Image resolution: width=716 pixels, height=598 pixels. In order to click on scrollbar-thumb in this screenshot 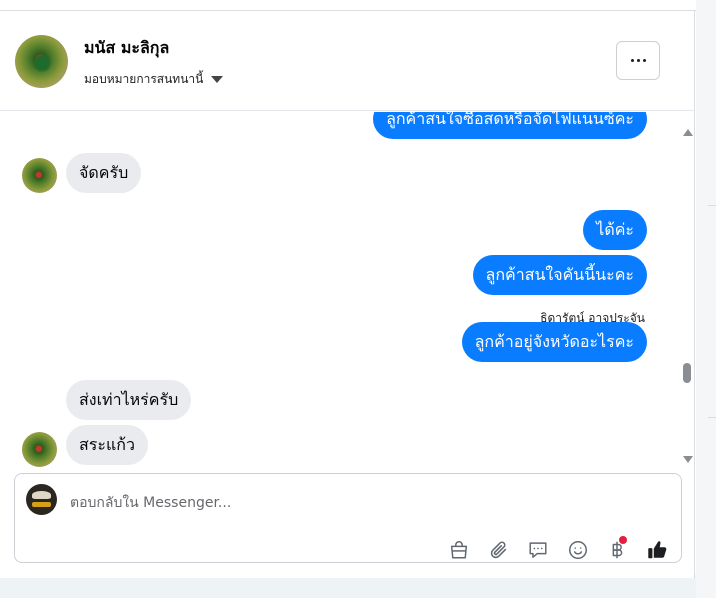, I will do `click(687, 373)`.